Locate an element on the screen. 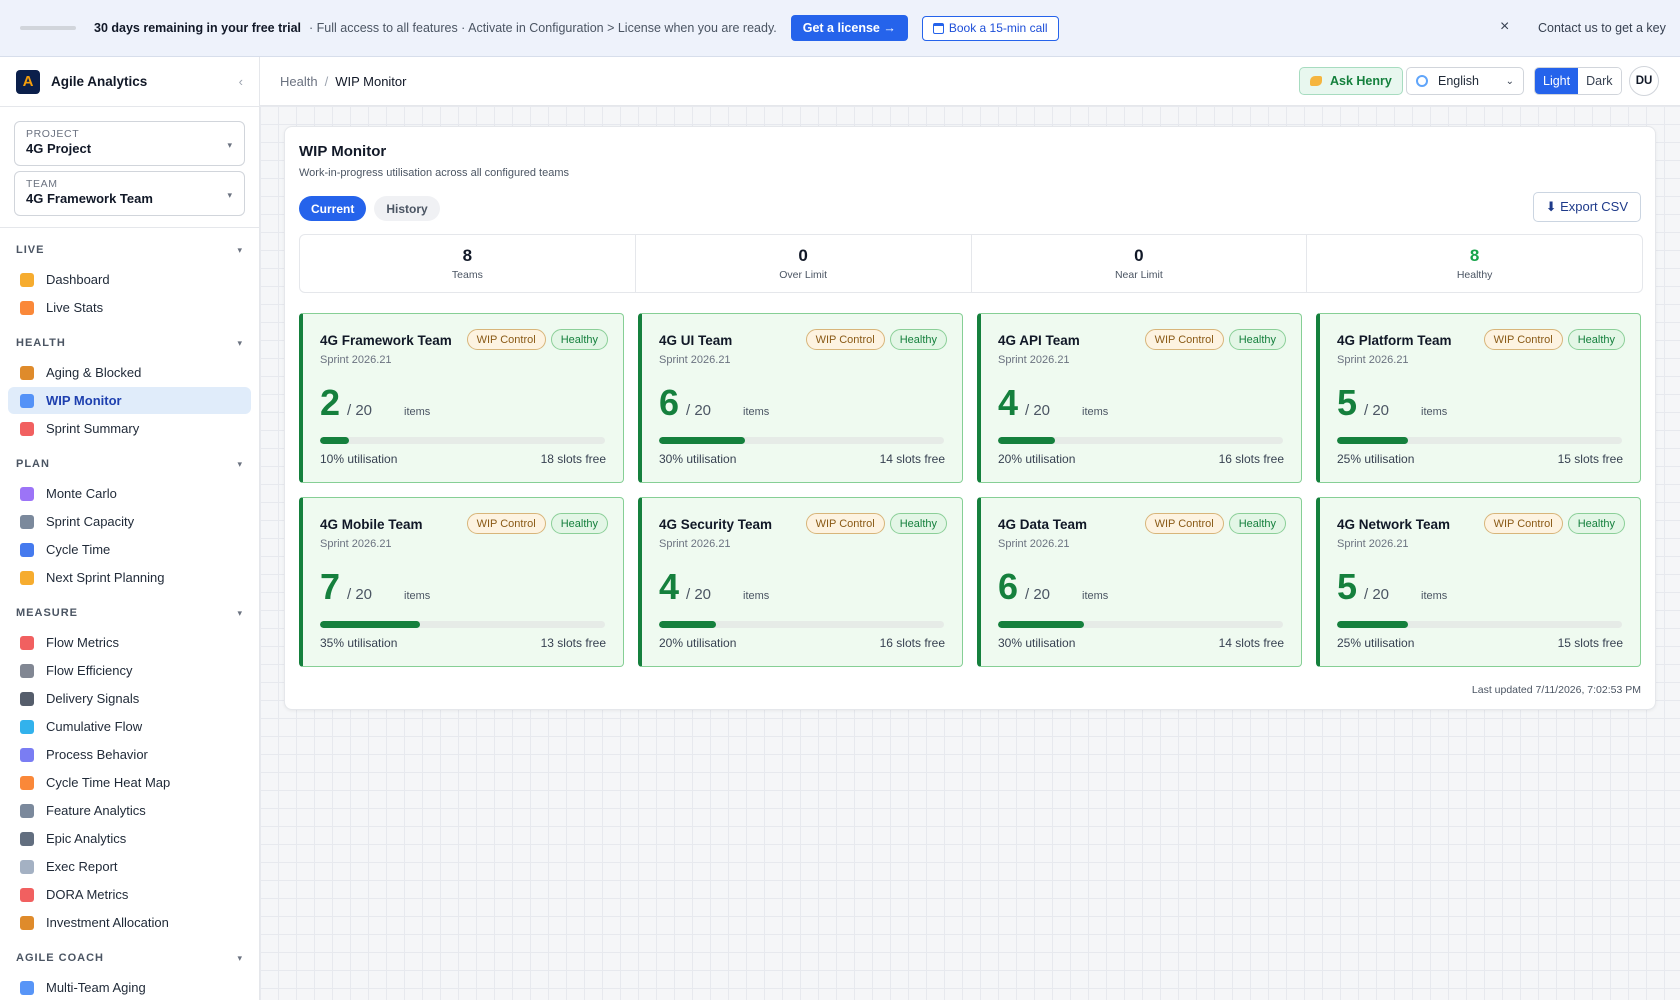 Image resolution: width=1680 pixels, height=1000 pixels. language-select: English ⌄ is located at coordinates (1465, 81).